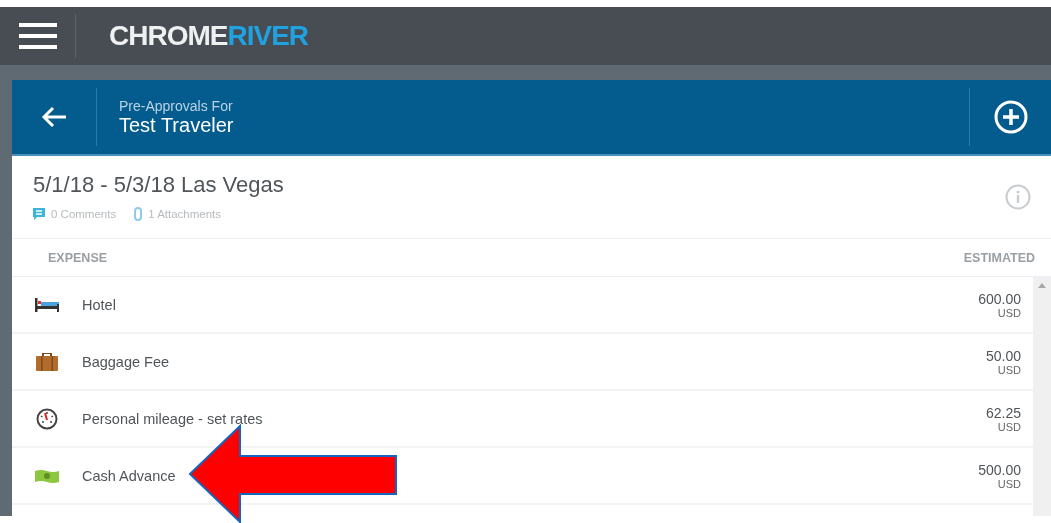  Describe the element at coordinates (158, 185) in the screenshot. I see `report-title: 5/1/18 - 5/3/18 Las Vegas` at that location.